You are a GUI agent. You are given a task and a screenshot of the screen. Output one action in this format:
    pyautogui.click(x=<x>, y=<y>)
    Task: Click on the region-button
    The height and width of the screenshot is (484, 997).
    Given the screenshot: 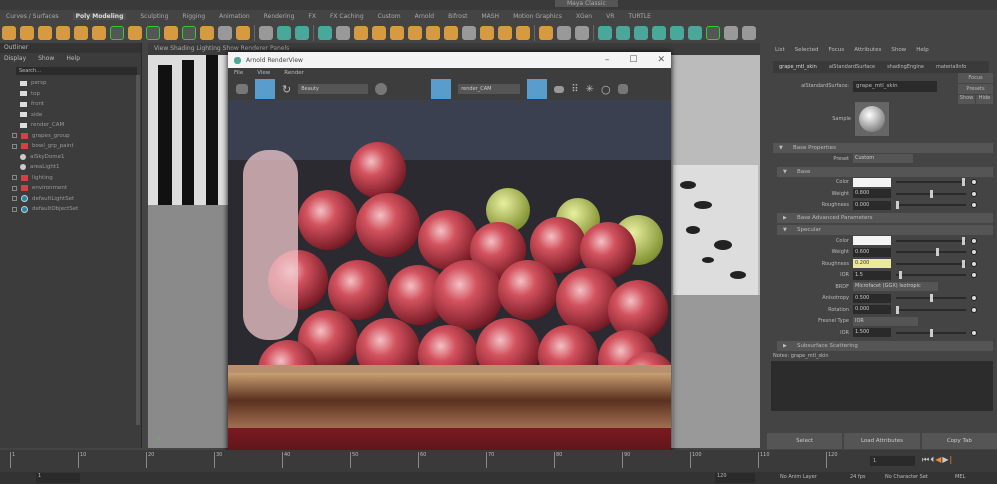 What is the action you would take?
    pyautogui.click(x=441, y=89)
    